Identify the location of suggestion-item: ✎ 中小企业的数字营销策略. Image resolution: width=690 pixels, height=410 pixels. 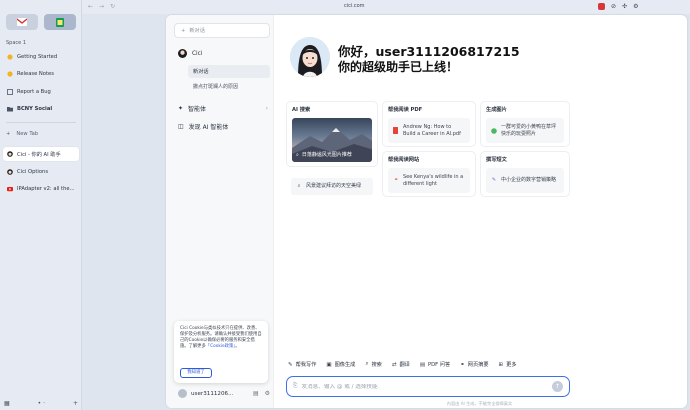
(525, 180).